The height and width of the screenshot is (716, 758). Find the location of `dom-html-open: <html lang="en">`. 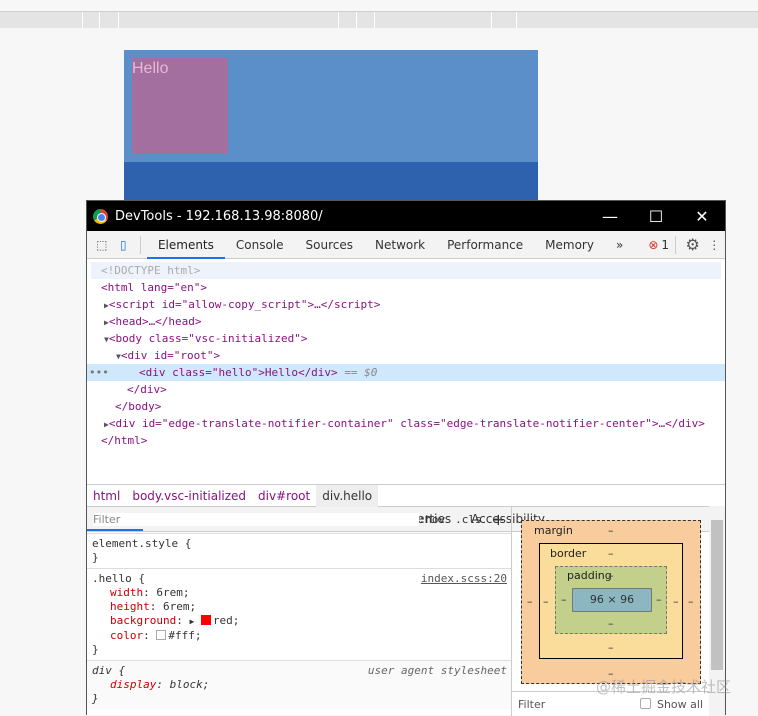

dom-html-open: <html lang="en"> is located at coordinates (406, 287).